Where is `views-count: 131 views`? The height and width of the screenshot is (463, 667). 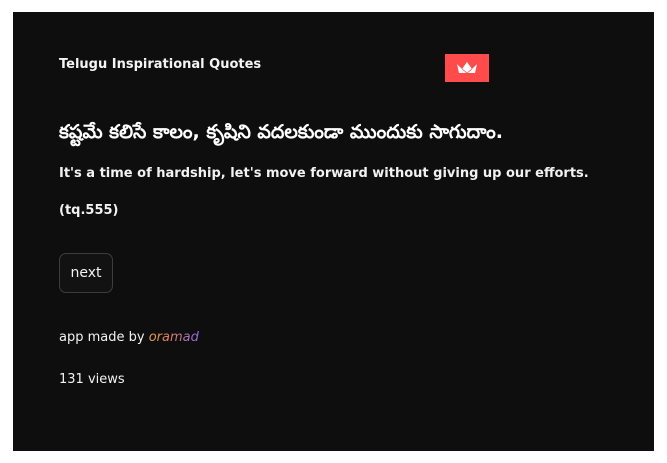 views-count: 131 views is located at coordinates (92, 379).